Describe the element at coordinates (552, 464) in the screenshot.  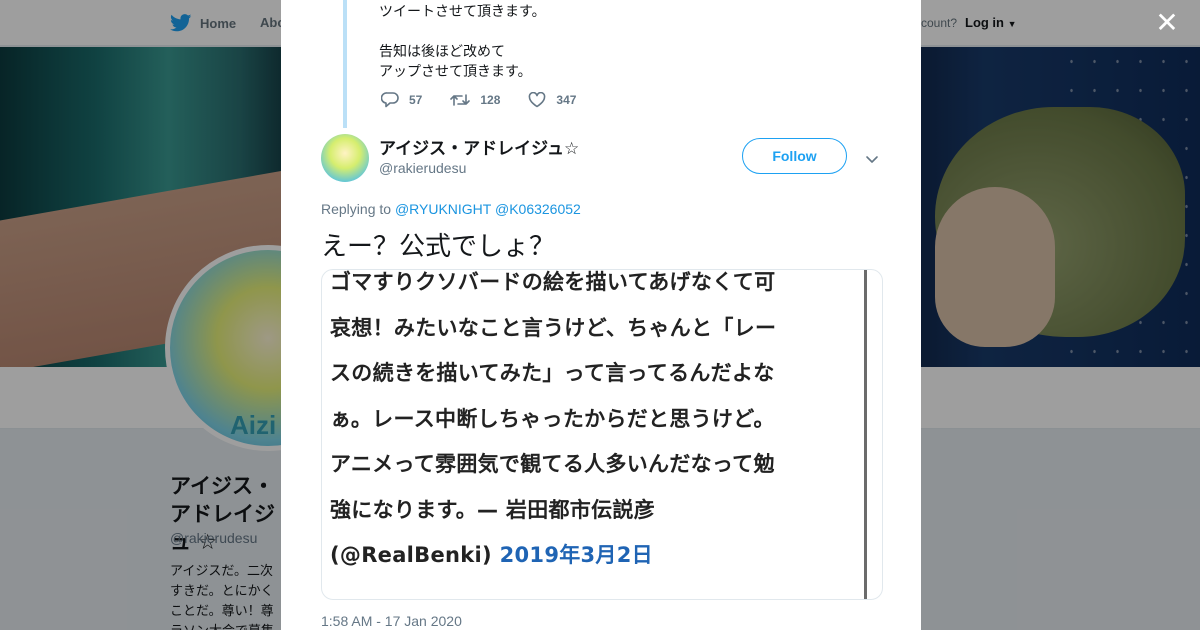
I see `media-text-line: アニメって雰囲気で観てる人多いんだなって勉` at that location.